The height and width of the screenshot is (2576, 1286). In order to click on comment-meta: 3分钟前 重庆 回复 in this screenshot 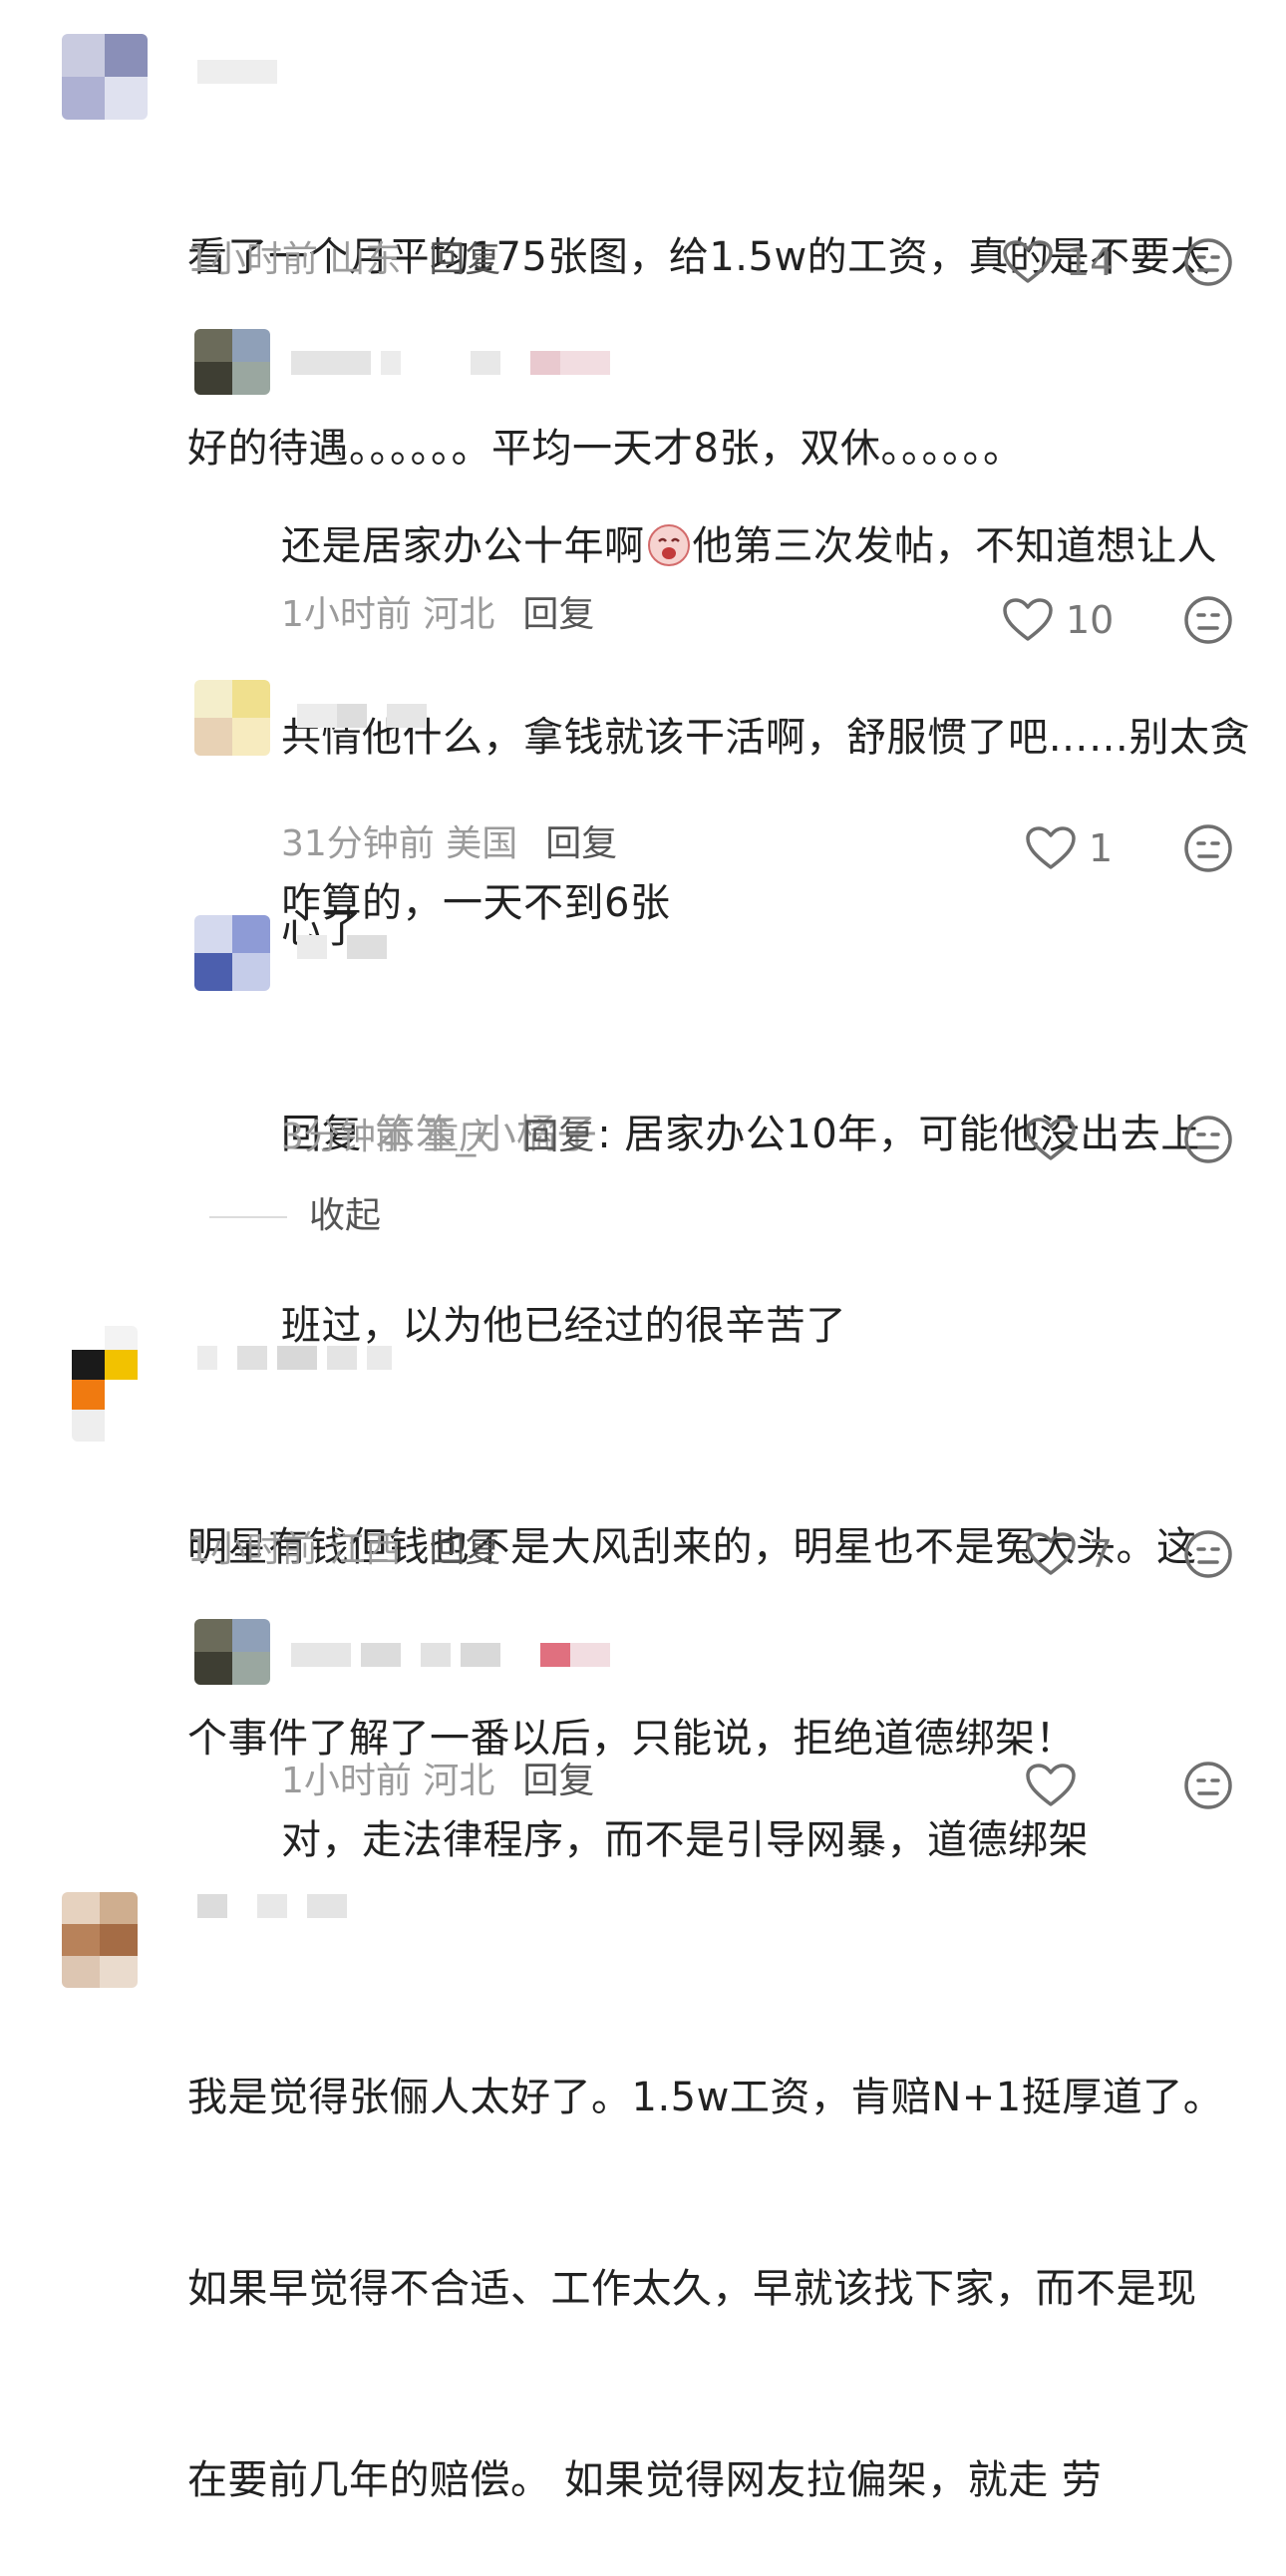, I will do `click(438, 1137)`.